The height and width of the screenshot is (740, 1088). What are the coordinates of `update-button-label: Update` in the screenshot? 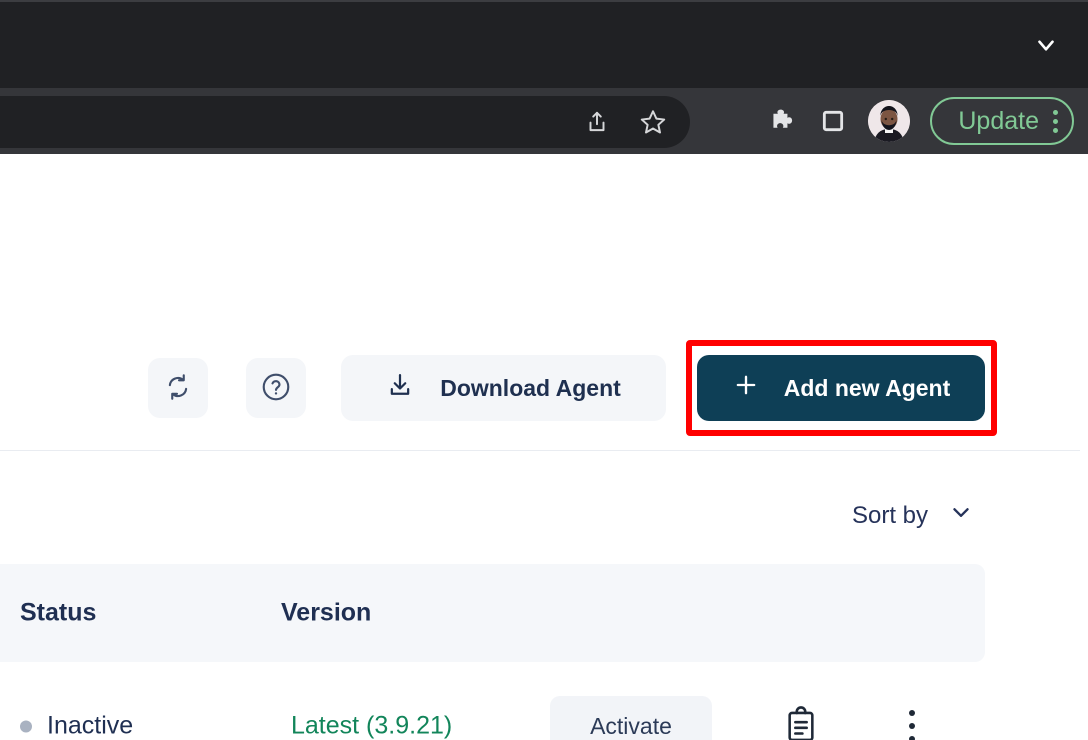 It's located at (998, 120).